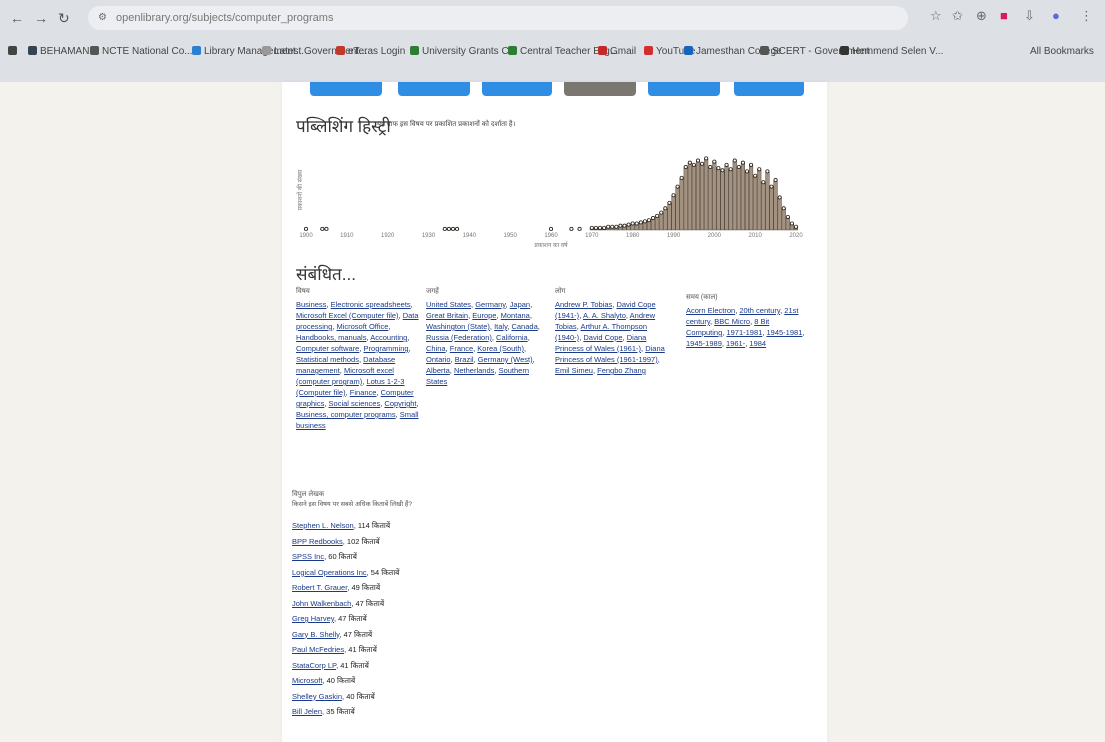 This screenshot has height=742, width=1105. I want to click on related-link: A. A. Shalyto, so click(604, 315).